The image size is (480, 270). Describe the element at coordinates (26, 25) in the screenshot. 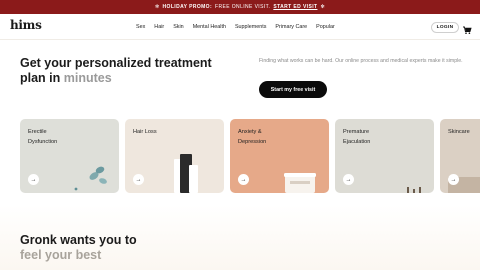

I see `hims-logo: hims` at that location.